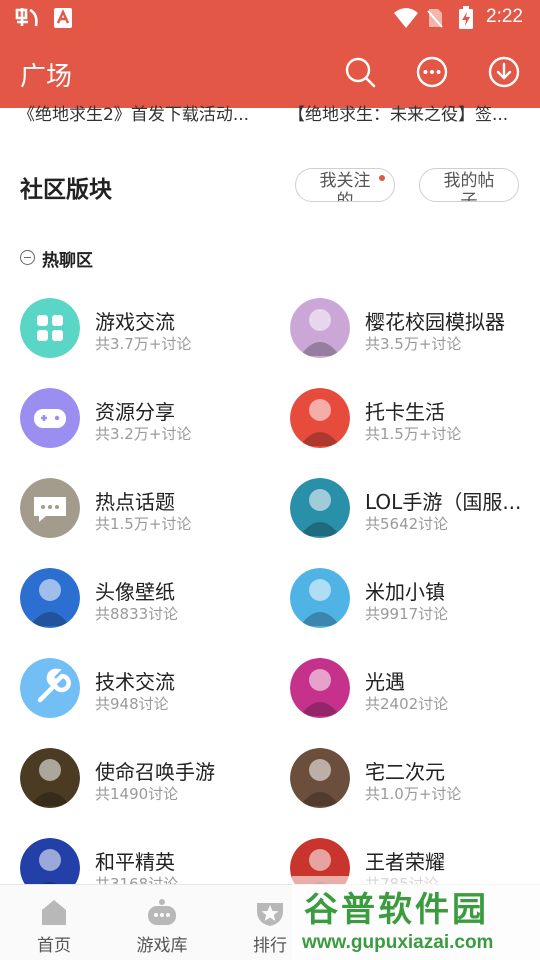  I want to click on download-icon, so click(504, 72).